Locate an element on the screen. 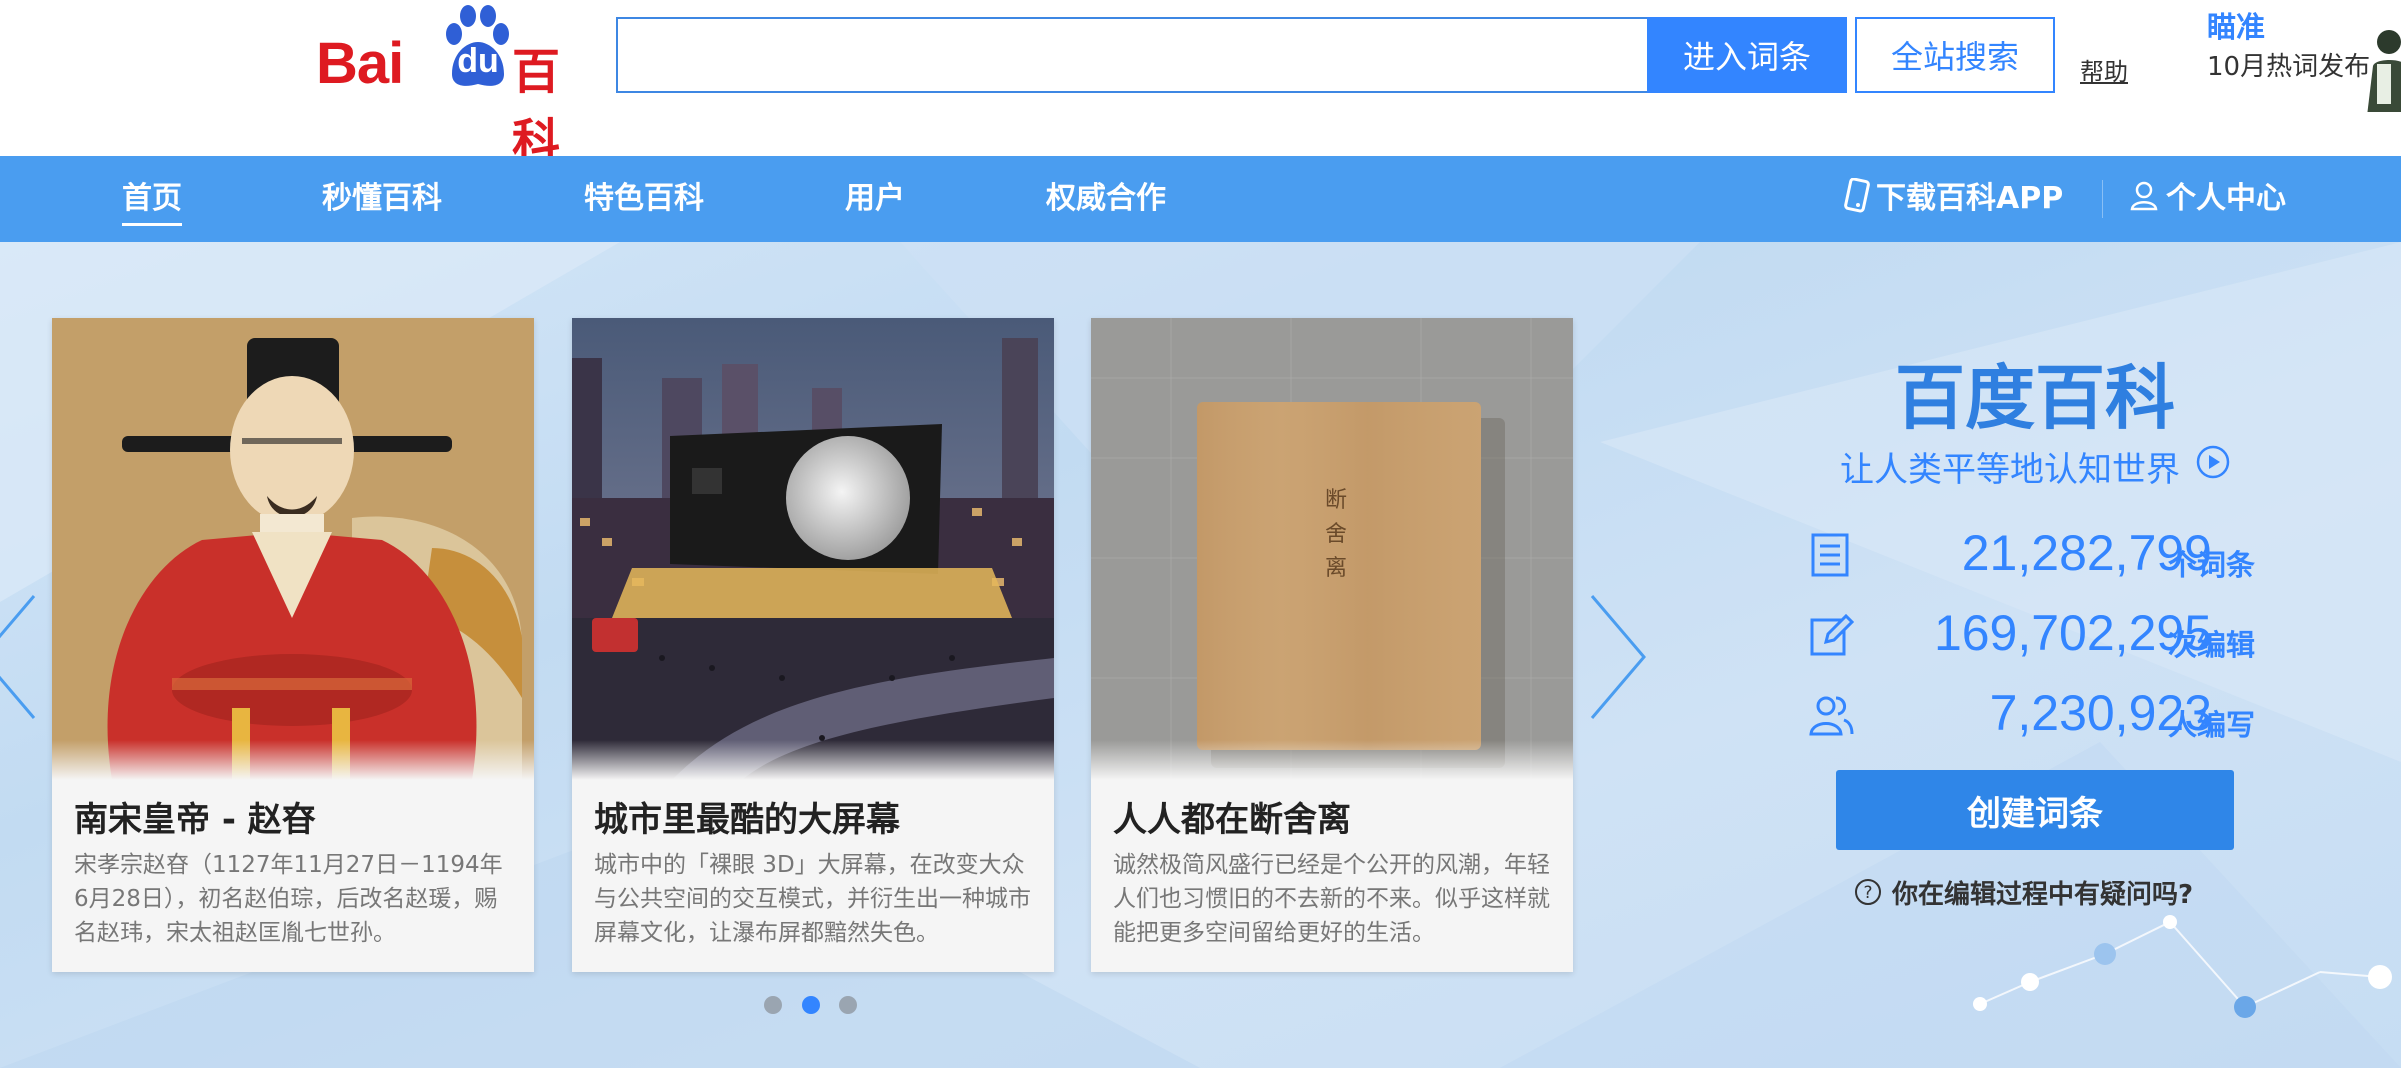  stats-title: 百度百科 is located at coordinates (2035, 398).